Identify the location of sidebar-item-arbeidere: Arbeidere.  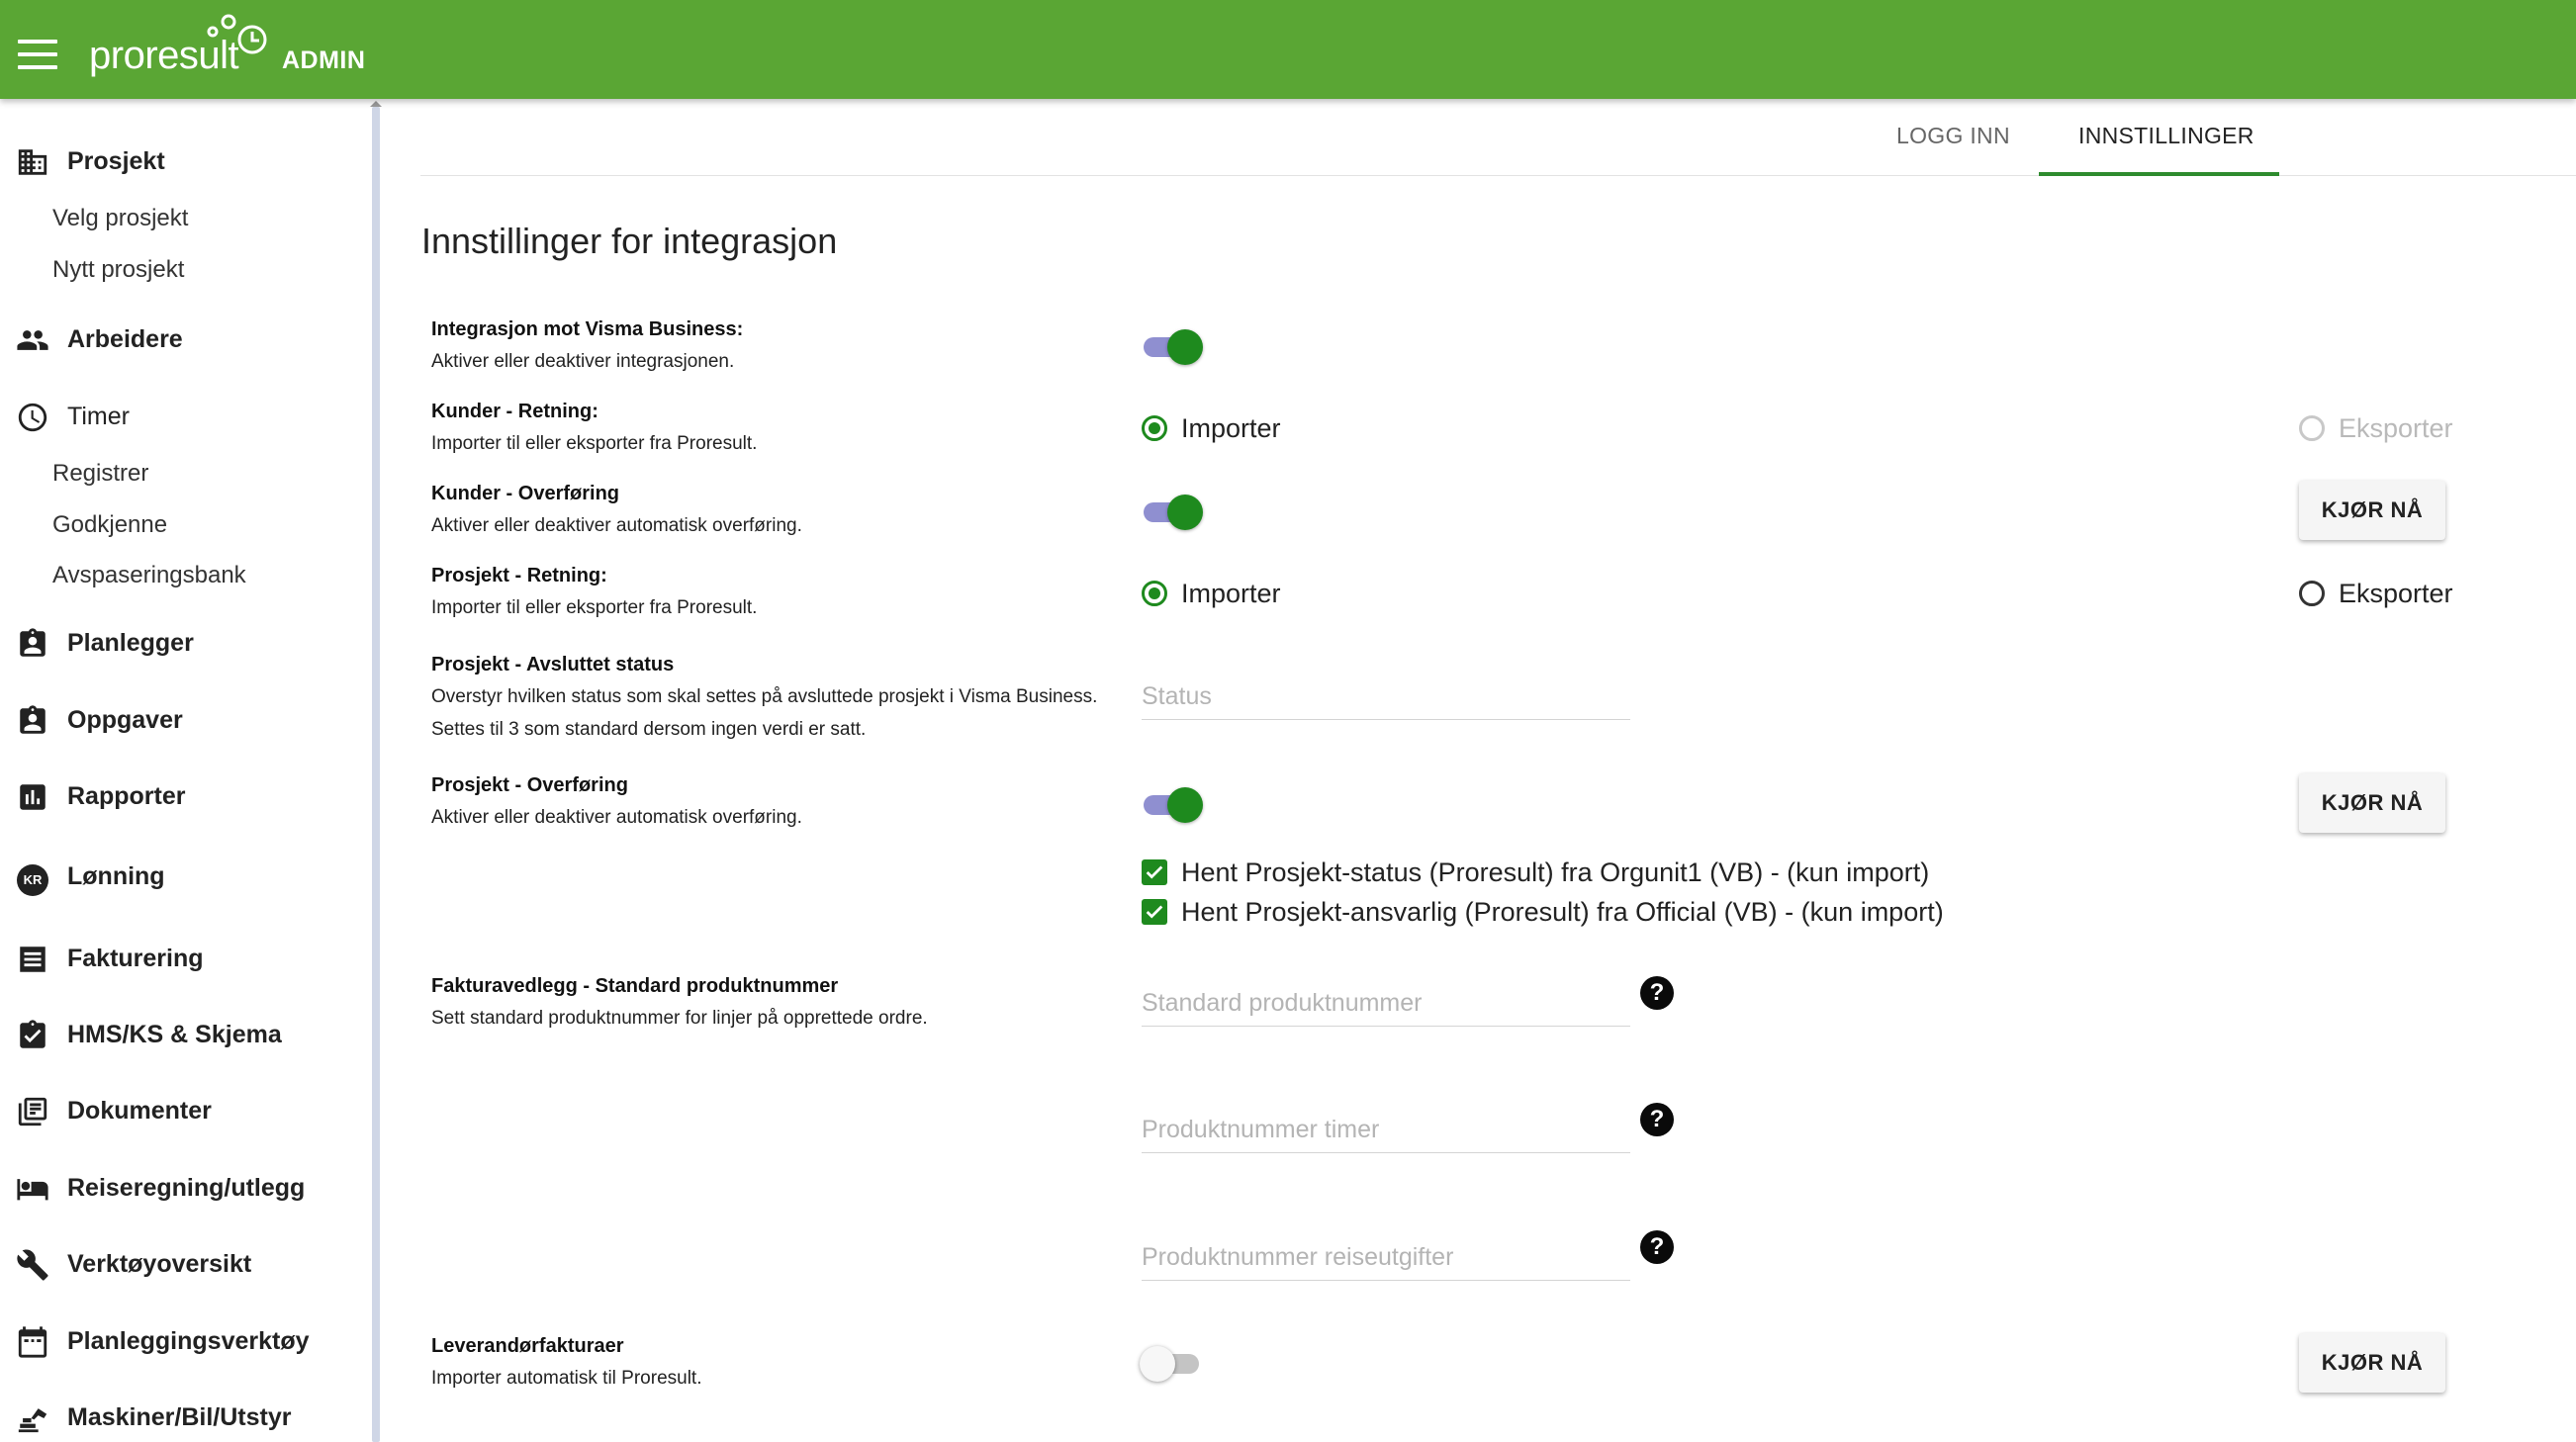
(183, 339).